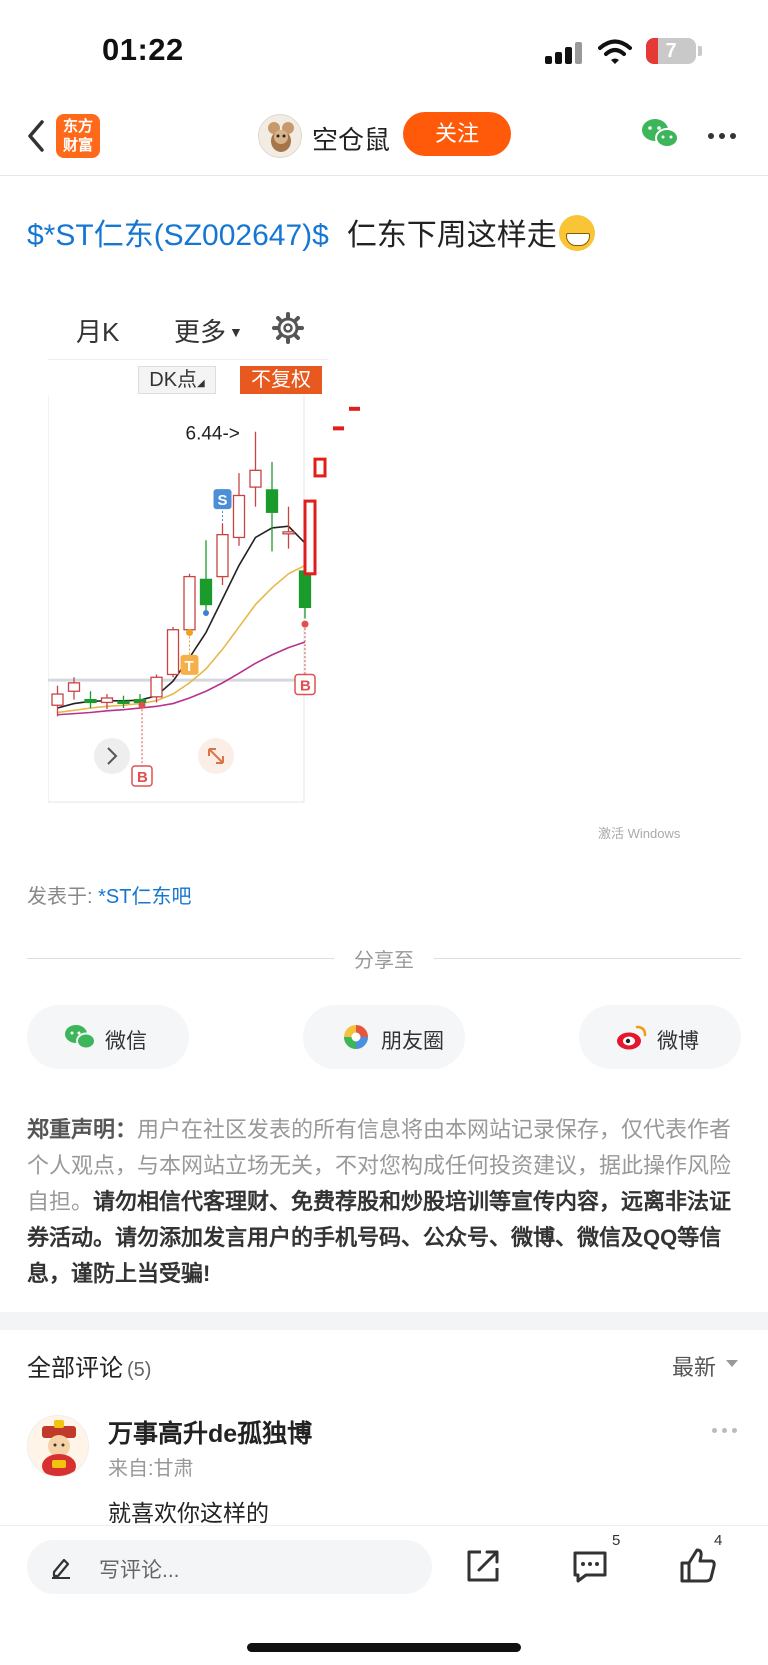  Describe the element at coordinates (726, 1431) in the screenshot. I see `comment-more-icon` at that location.